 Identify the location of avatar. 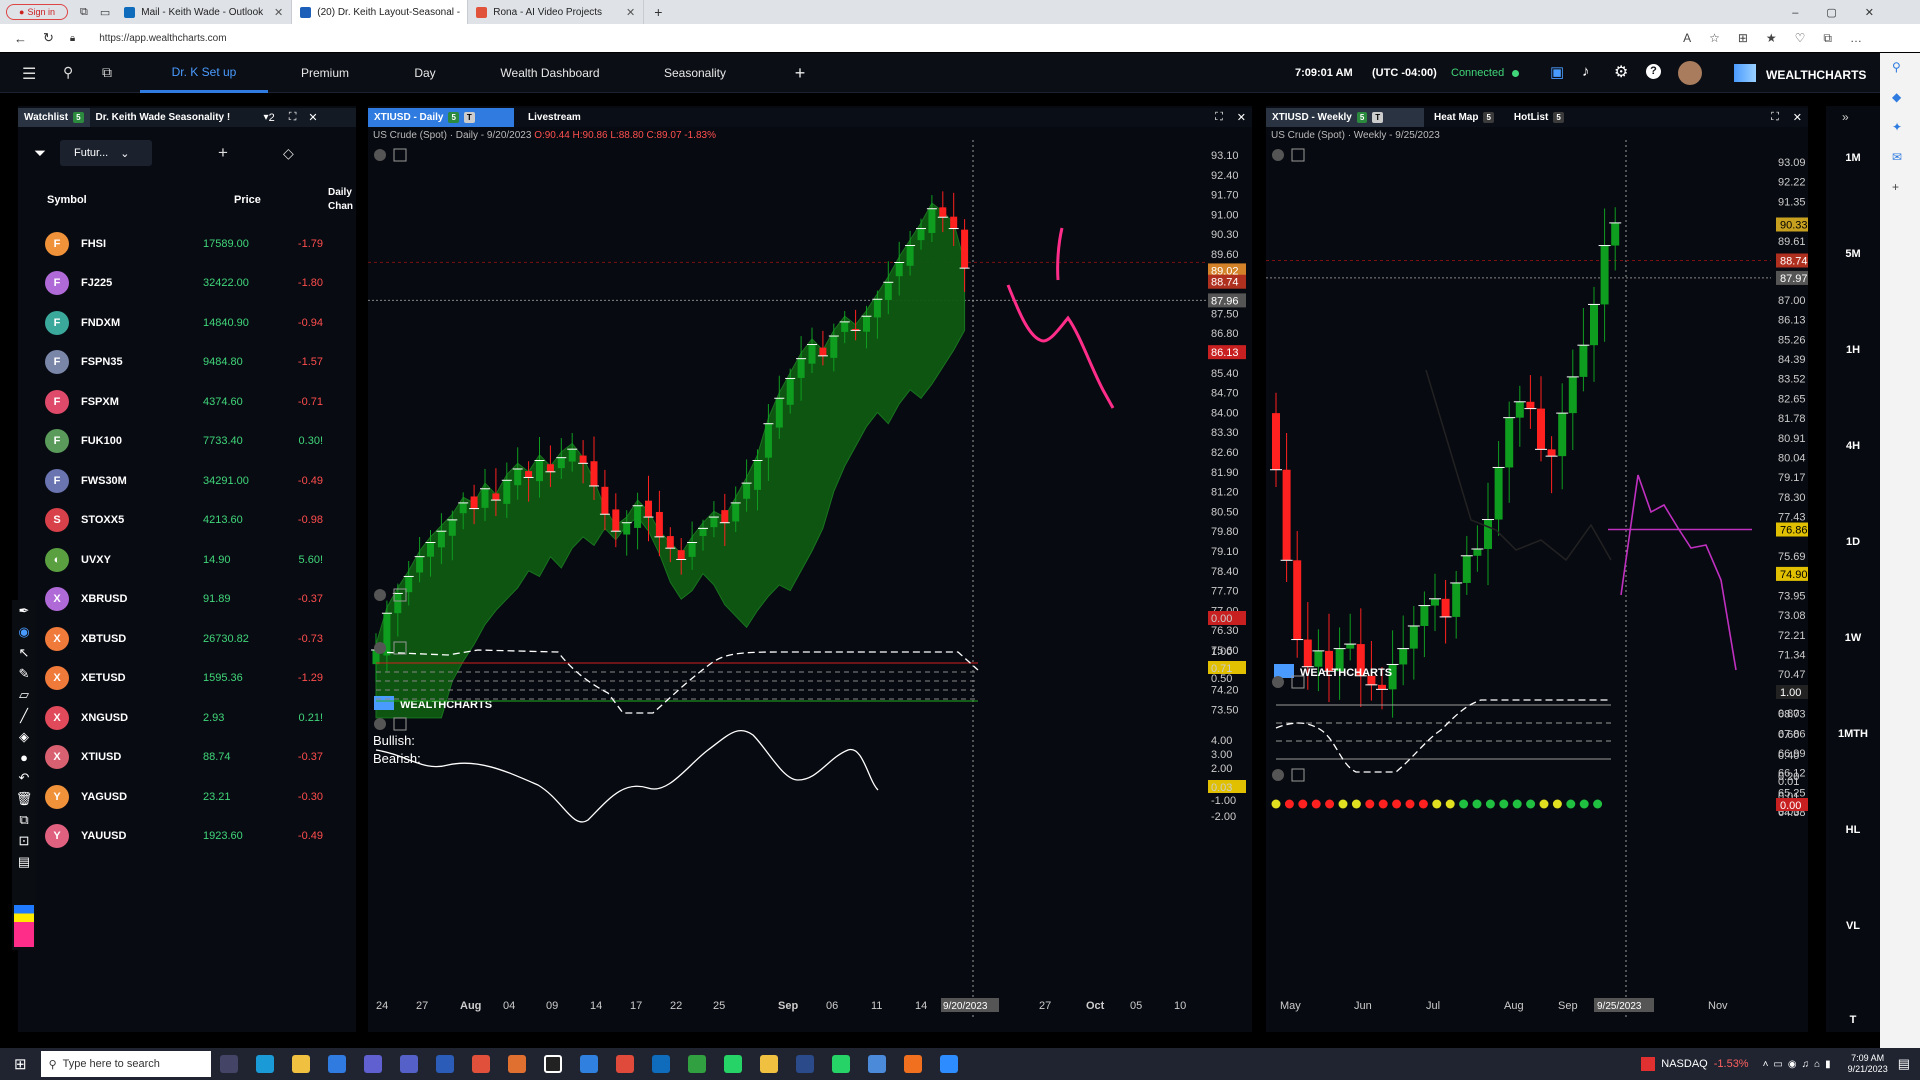
(1690, 73).